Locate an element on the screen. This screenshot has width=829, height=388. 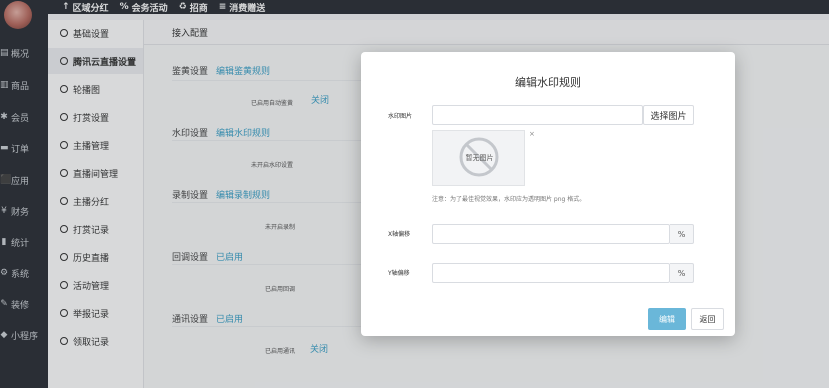
remove-image-icon: × is located at coordinates (532, 134).